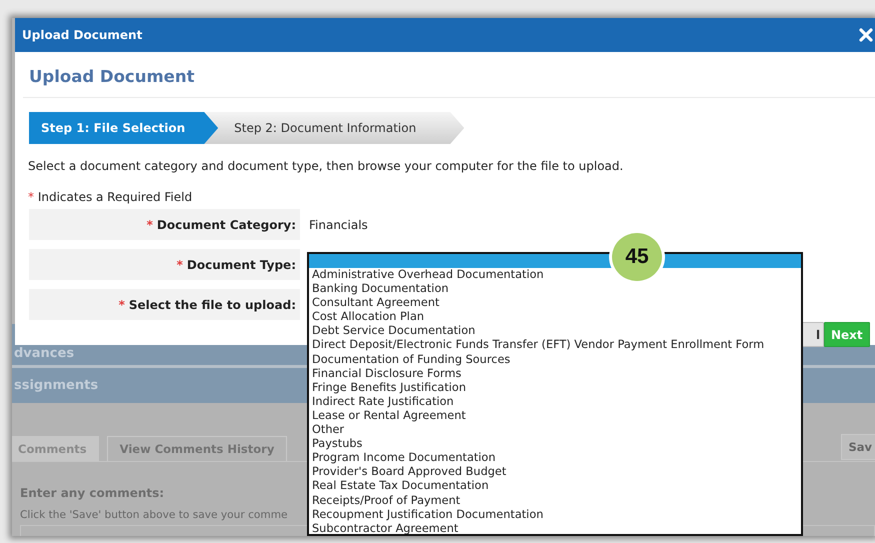 The height and width of the screenshot is (543, 875). What do you see at coordinates (555, 359) in the screenshot?
I see `dropdown-option: Documentation of Funding Sources` at bounding box center [555, 359].